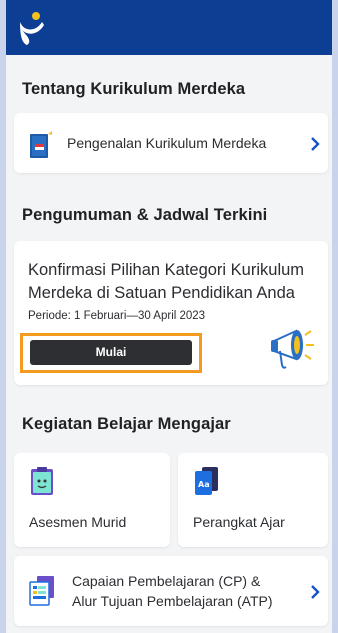 This screenshot has width=338, height=633. Describe the element at coordinates (32, 28) in the screenshot. I see `app-logo-icon` at that location.